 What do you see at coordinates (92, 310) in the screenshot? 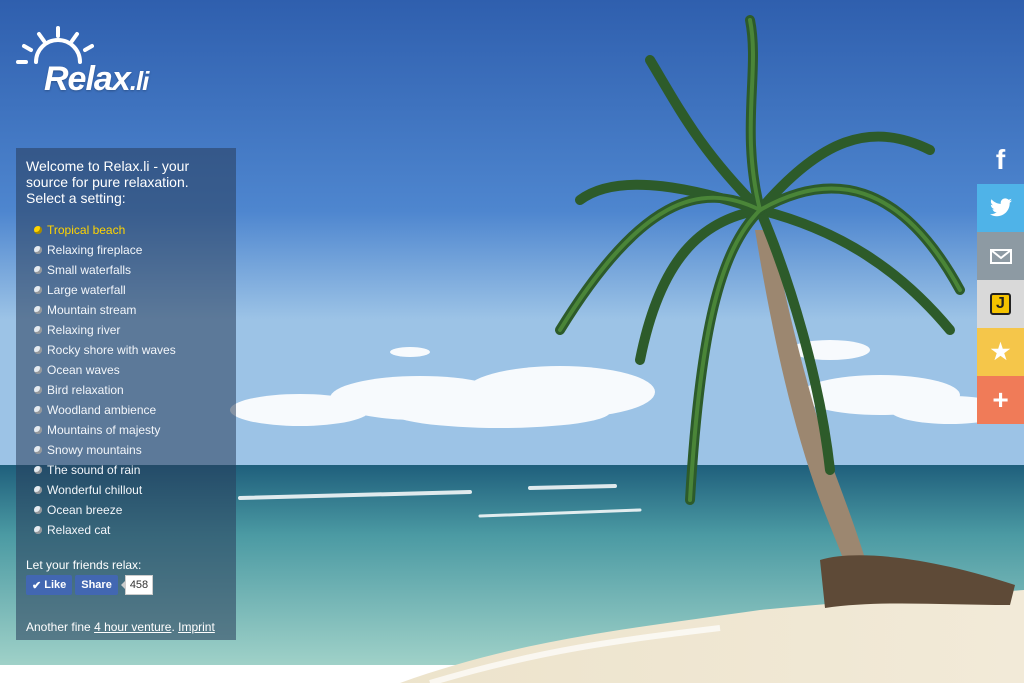
I see `setting-label: Mountain stream` at bounding box center [92, 310].